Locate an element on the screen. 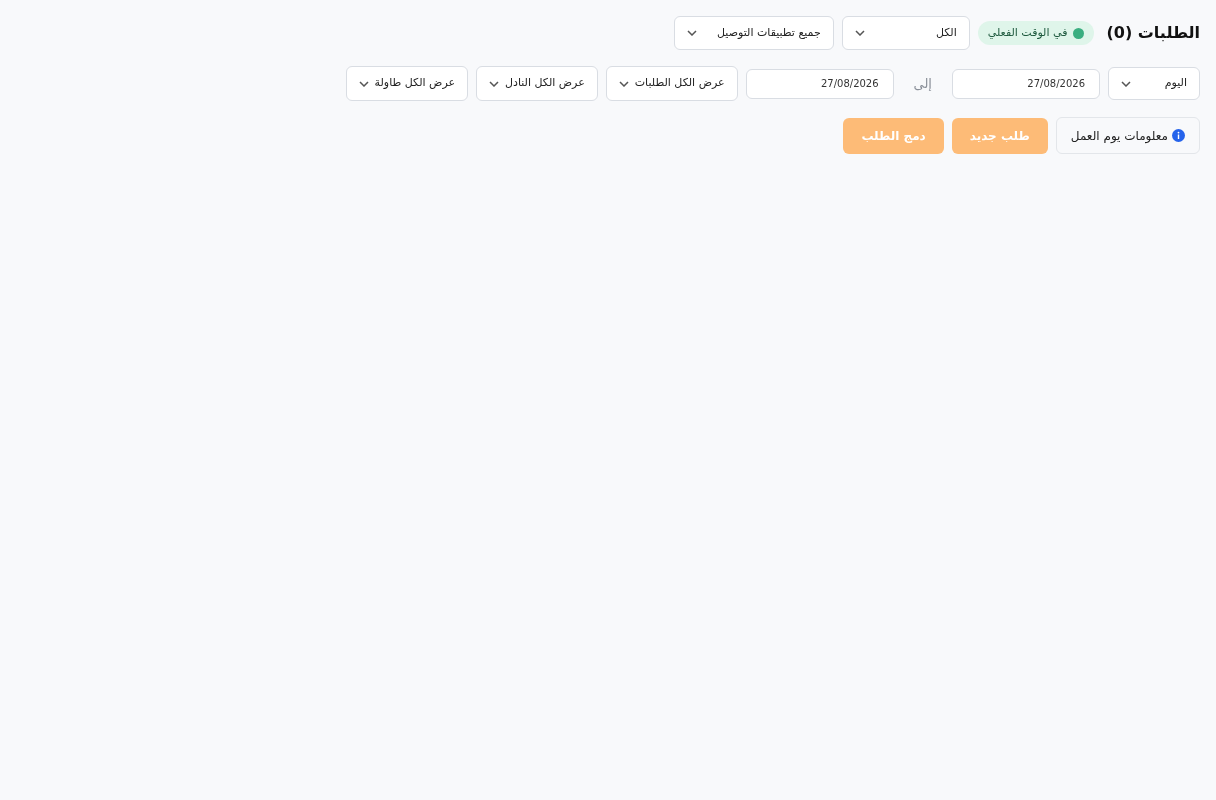  page-title: الطلبات (0) is located at coordinates (1153, 33).